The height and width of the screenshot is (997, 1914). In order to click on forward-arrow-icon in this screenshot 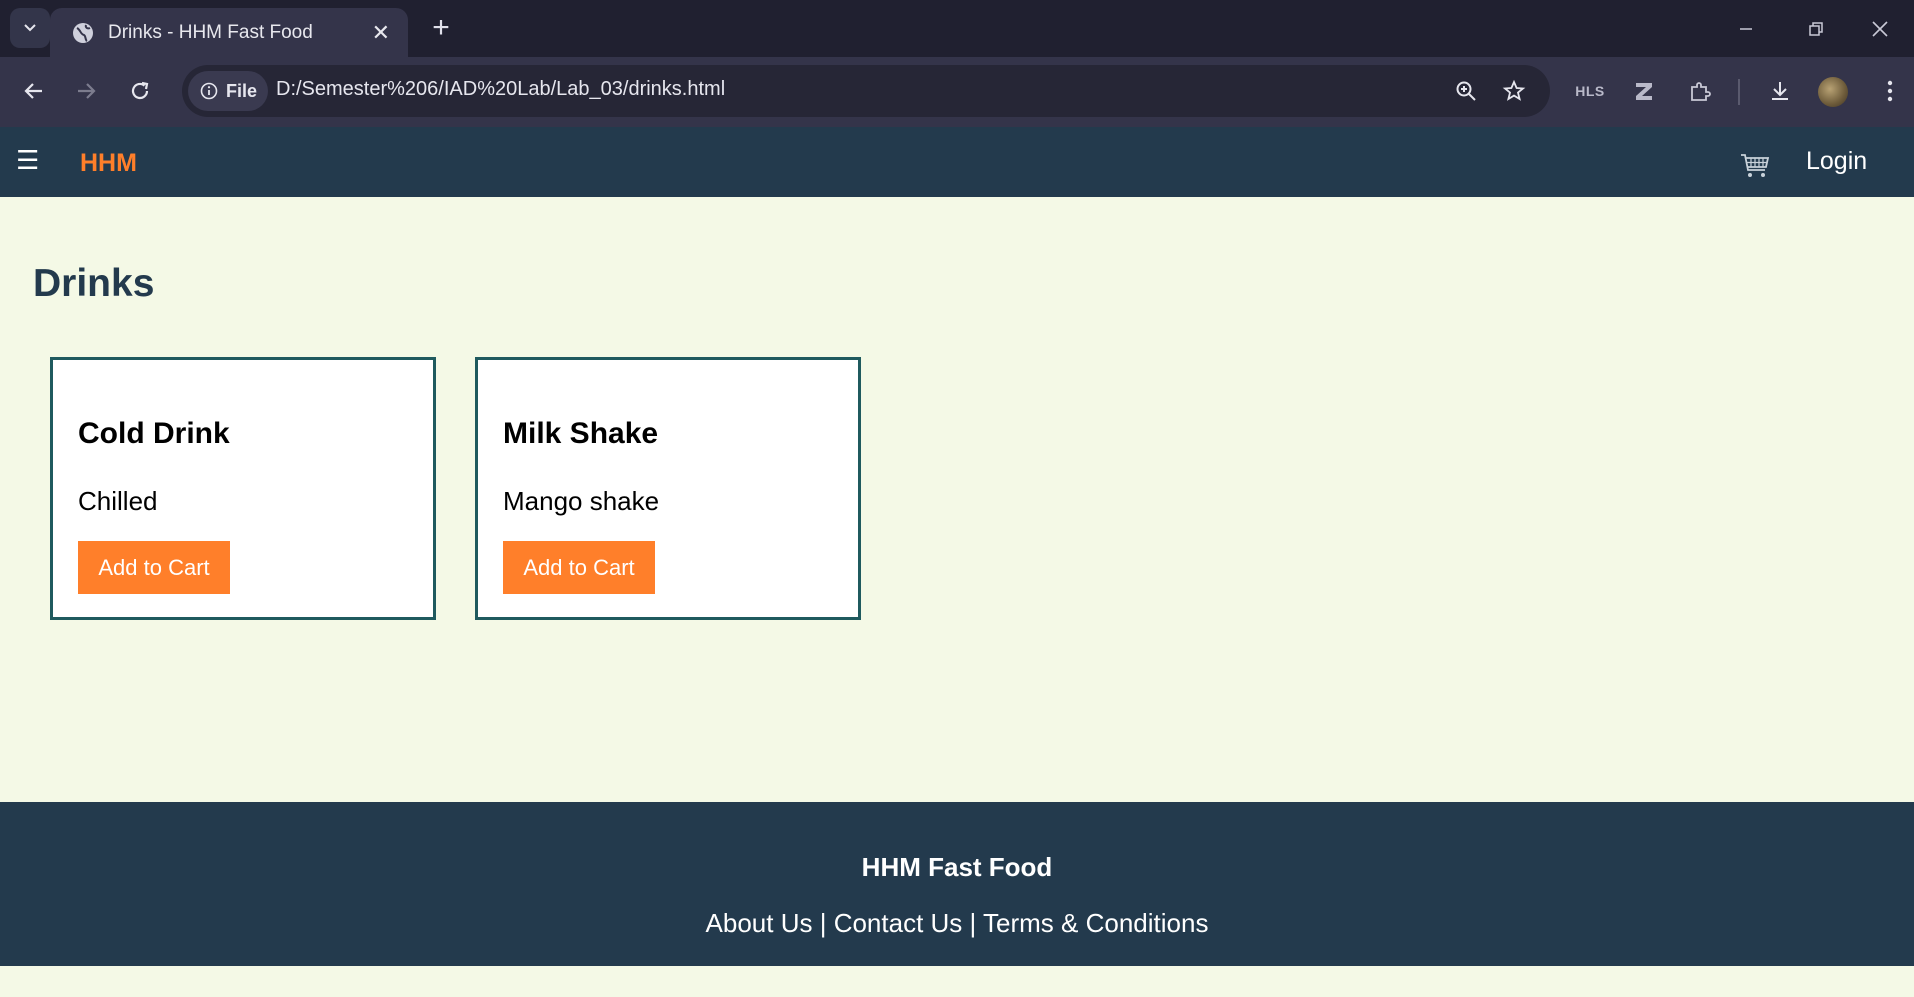, I will do `click(87, 91)`.